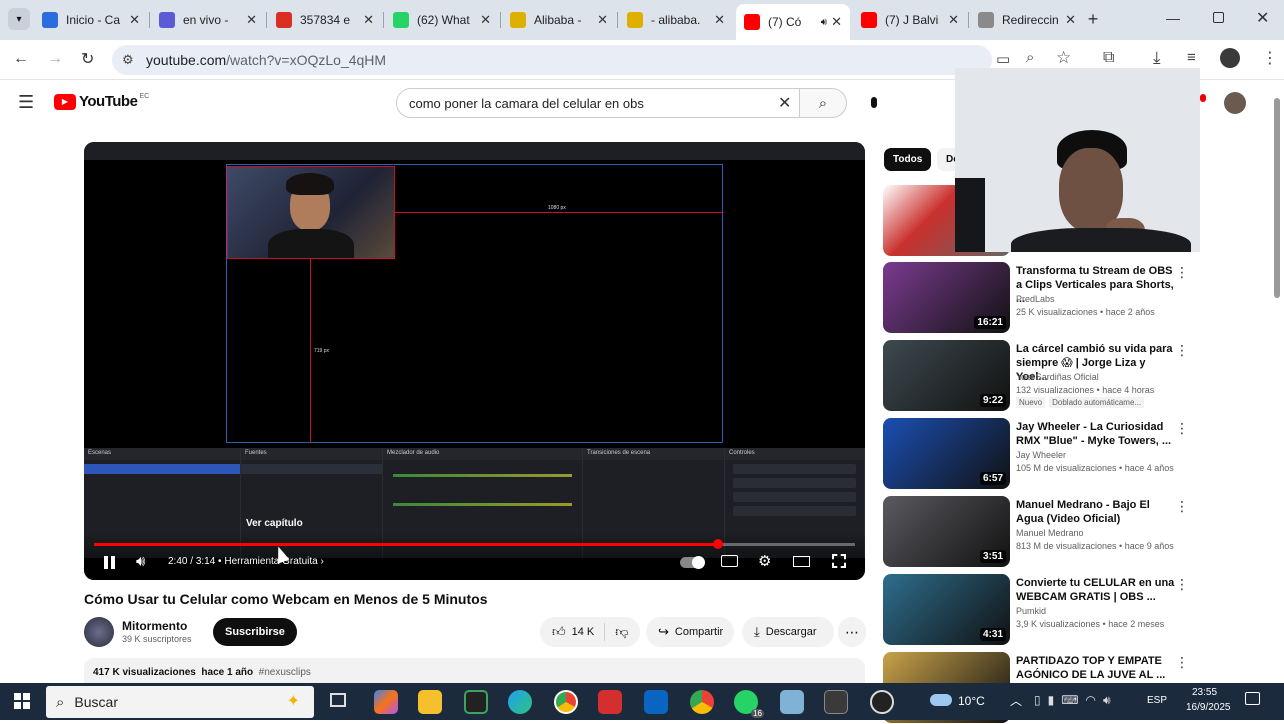  I want to click on progress-scrubber, so click(718, 544).